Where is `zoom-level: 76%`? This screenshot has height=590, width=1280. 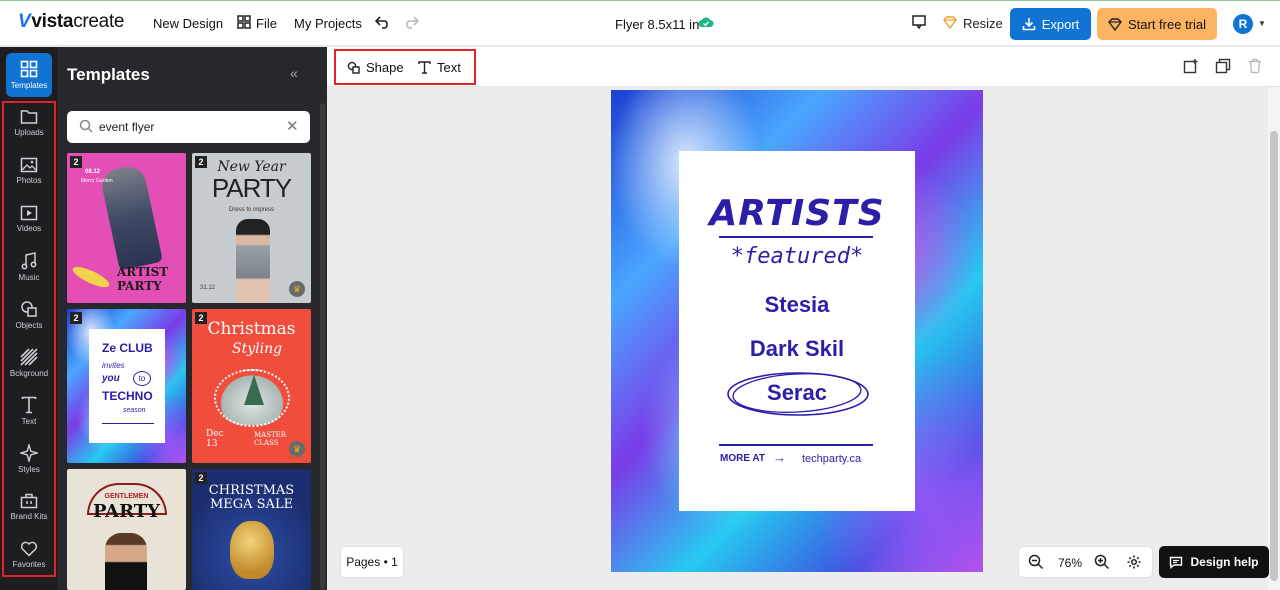
zoom-level: 76% is located at coordinates (1070, 563).